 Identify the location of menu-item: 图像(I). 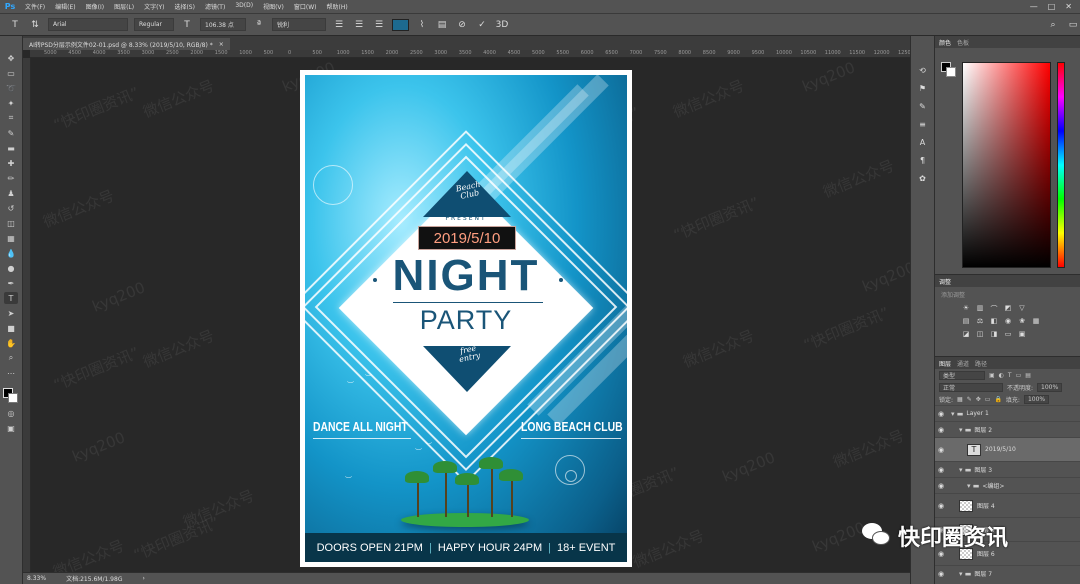
(95, 6).